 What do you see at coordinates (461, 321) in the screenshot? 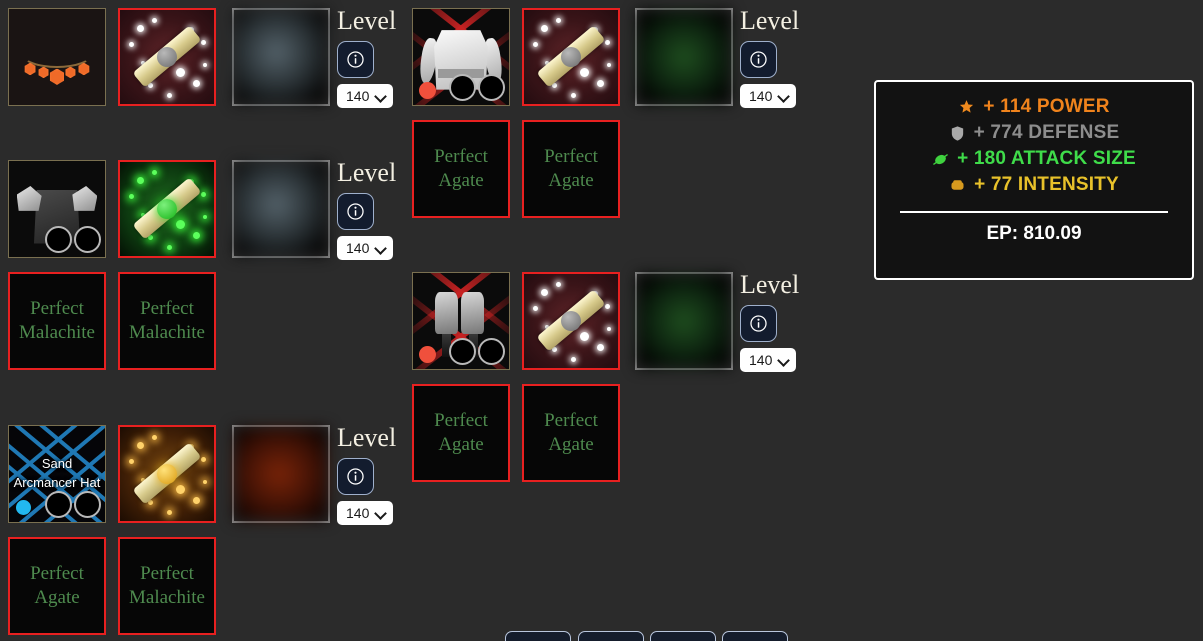
I see `item-tile-boots` at bounding box center [461, 321].